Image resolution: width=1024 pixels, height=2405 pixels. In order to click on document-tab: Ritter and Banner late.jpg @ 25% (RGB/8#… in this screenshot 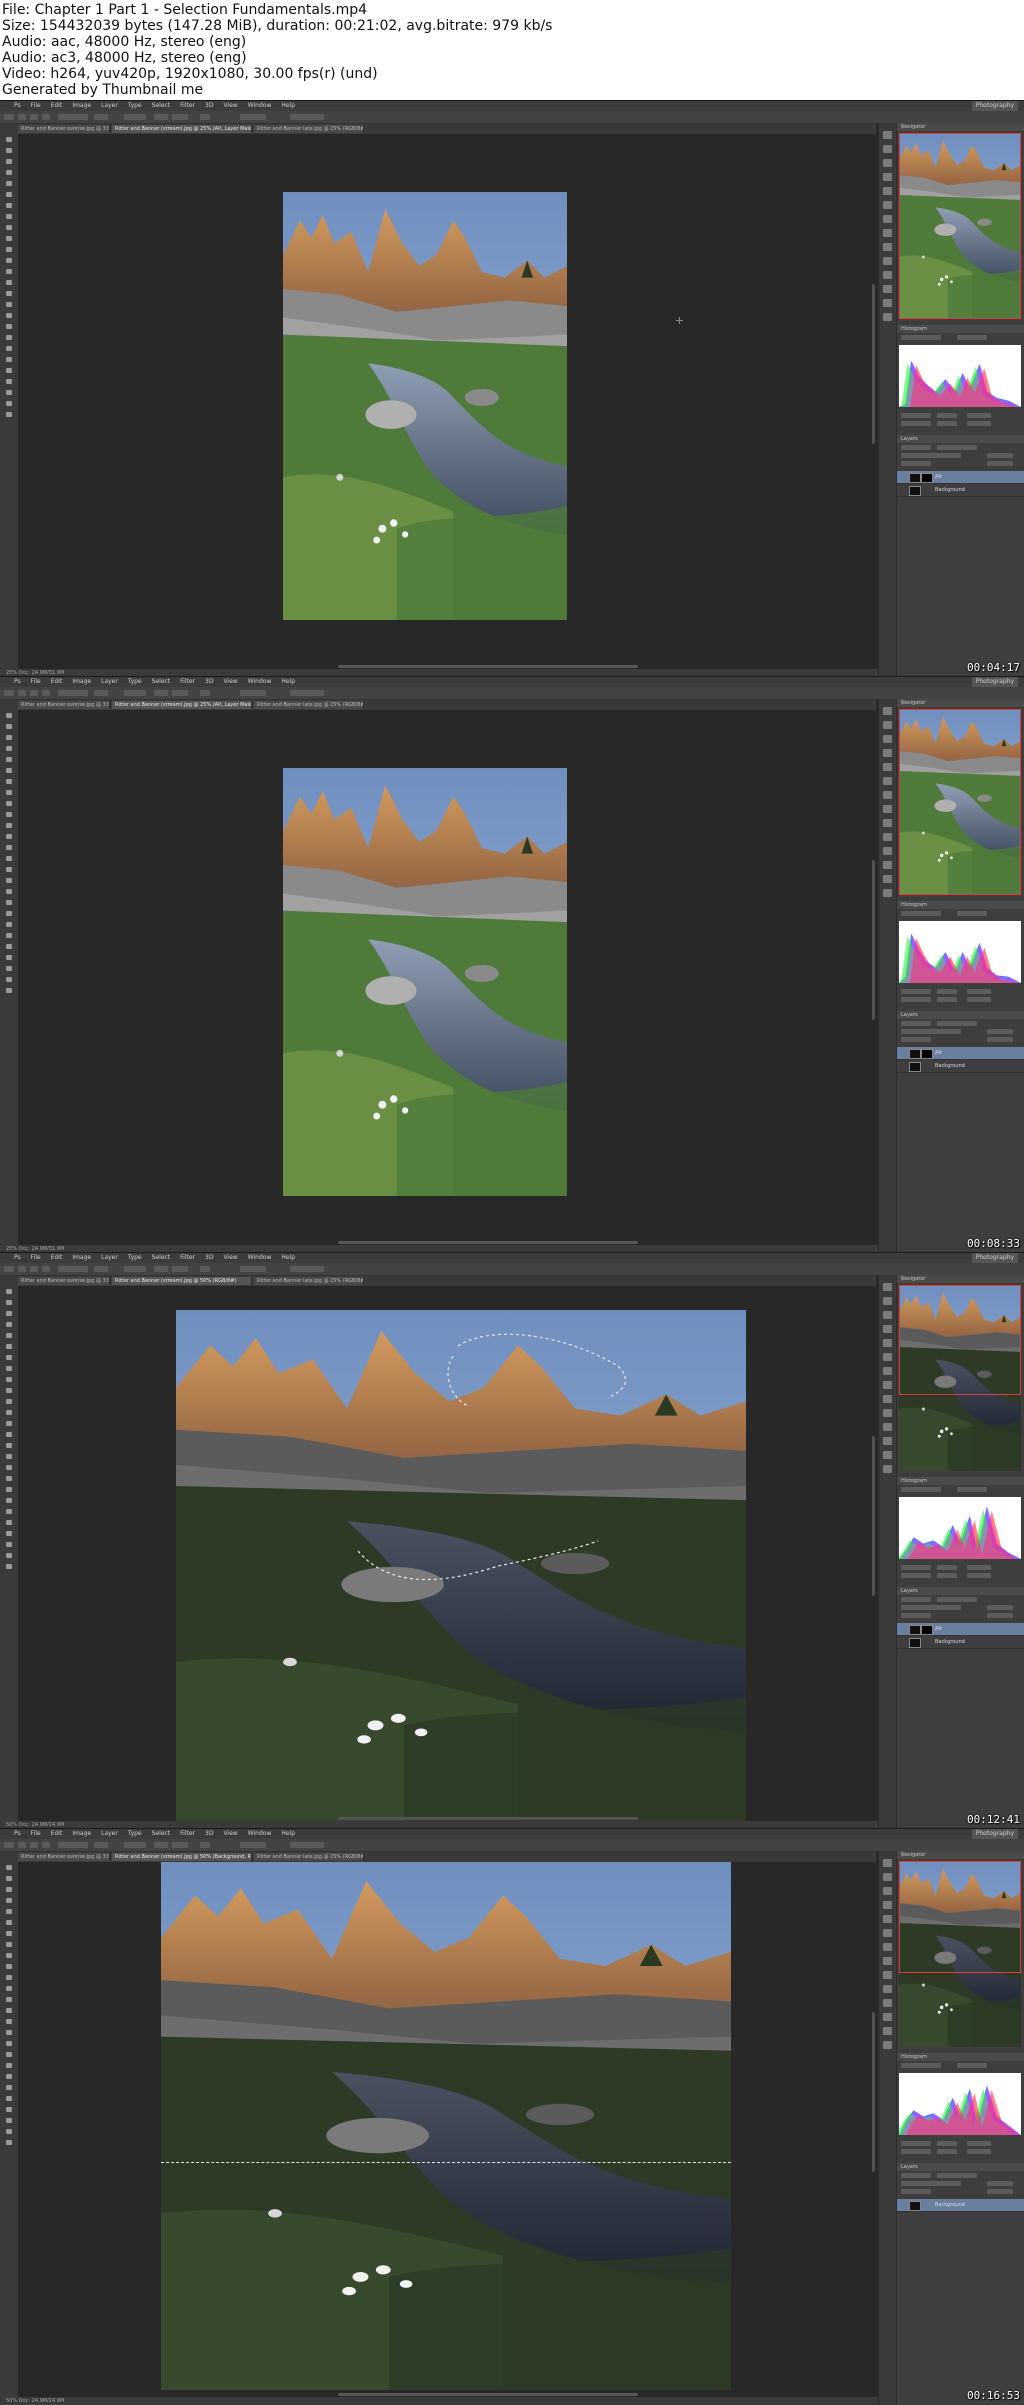, I will do `click(309, 1281)`.